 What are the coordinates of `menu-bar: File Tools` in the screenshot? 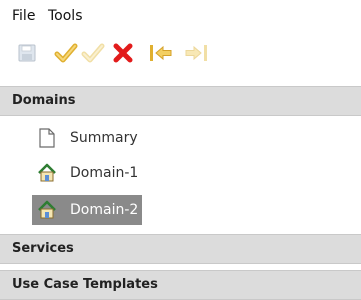 It's located at (180, 17).